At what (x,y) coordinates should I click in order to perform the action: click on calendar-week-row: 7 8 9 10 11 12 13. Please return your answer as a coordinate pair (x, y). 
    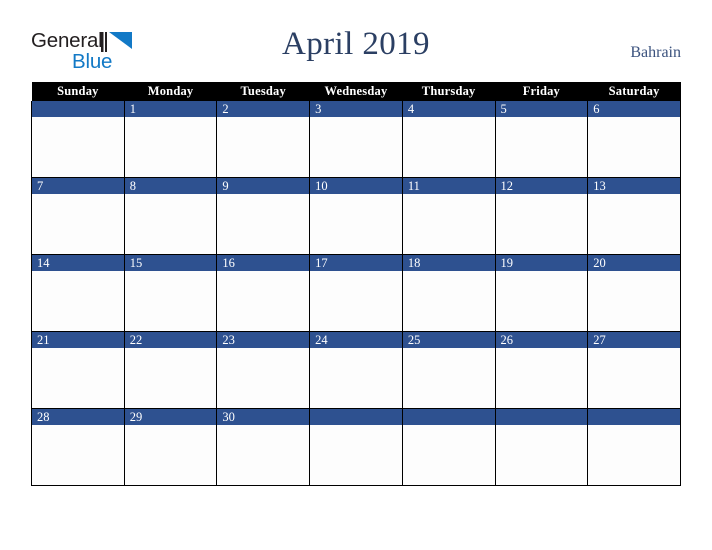
    Looking at the image, I should click on (356, 216).